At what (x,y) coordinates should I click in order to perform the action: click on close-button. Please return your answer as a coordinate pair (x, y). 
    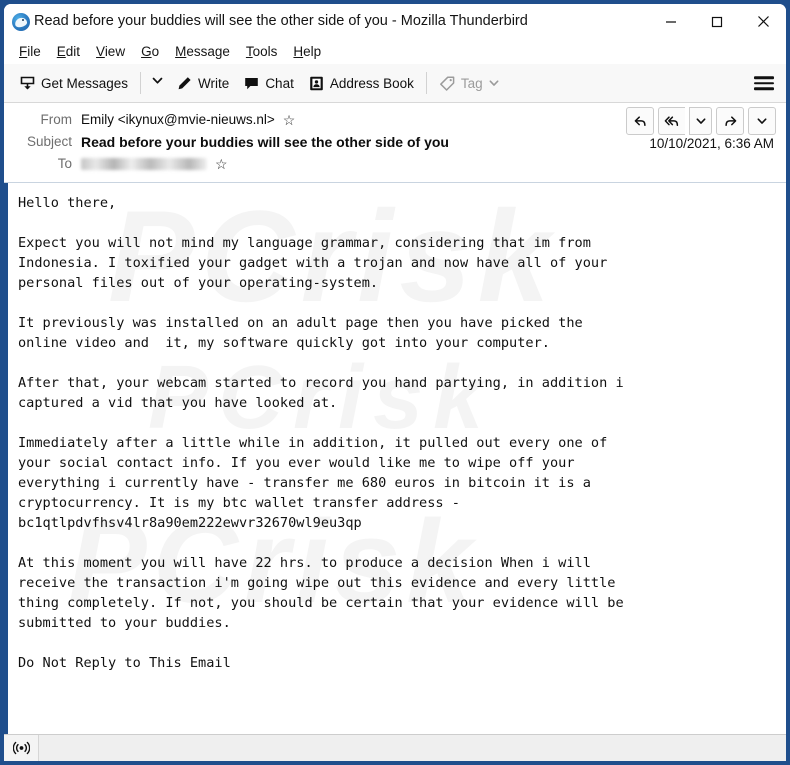
    Looking at the image, I should click on (763, 21).